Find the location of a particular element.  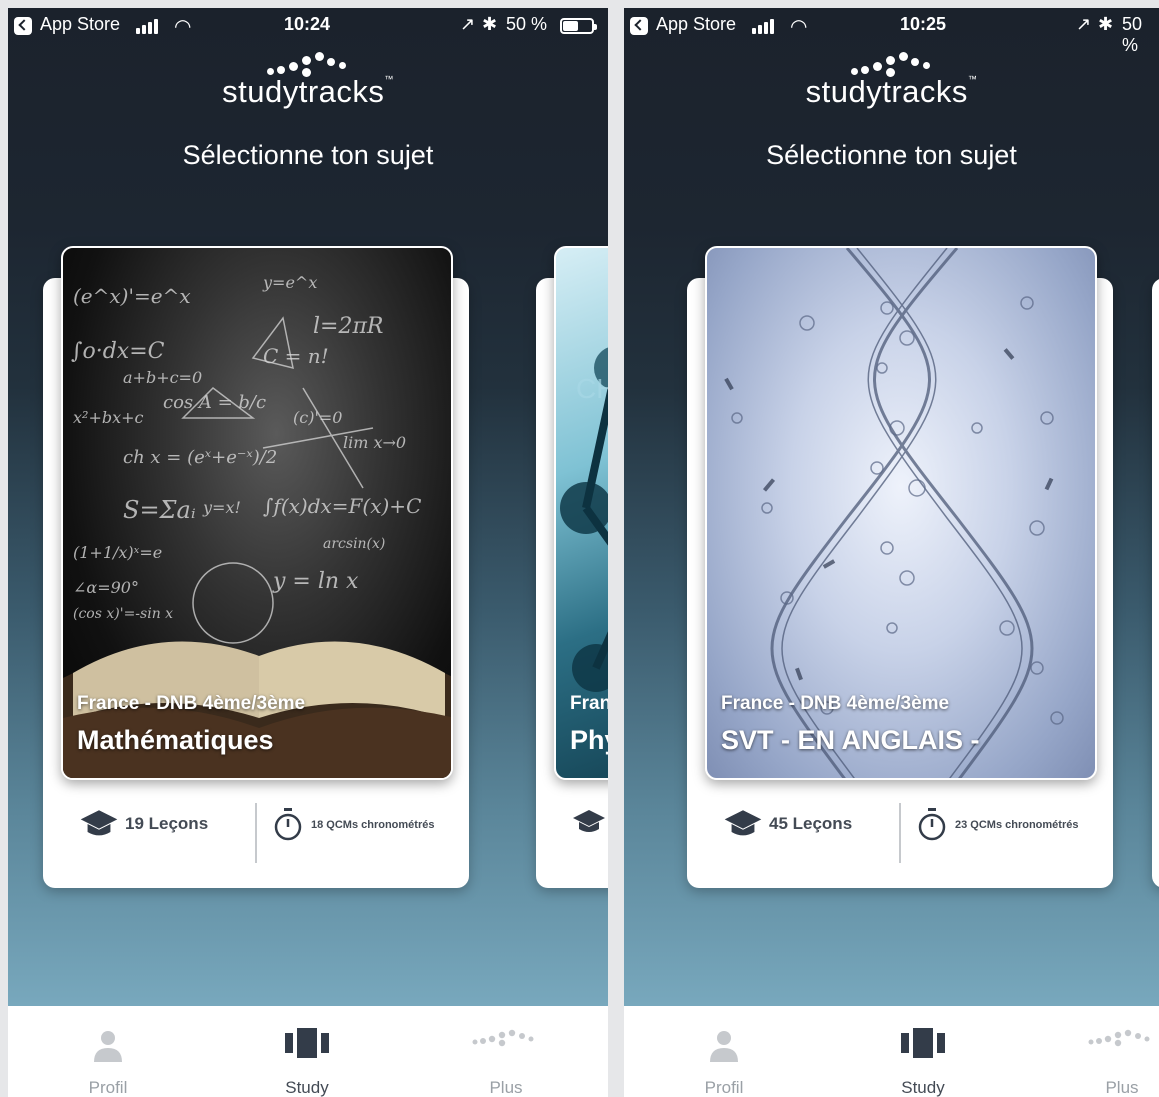

lessons-count: 19 Leçons is located at coordinates (143, 824).